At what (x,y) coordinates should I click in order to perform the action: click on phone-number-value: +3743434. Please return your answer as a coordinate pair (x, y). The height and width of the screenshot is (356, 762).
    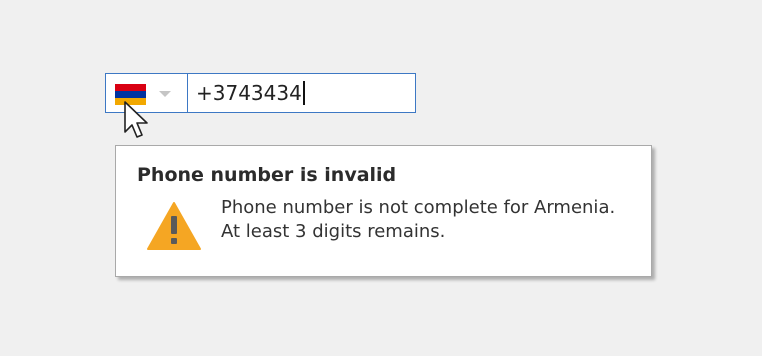
    Looking at the image, I should click on (249, 93).